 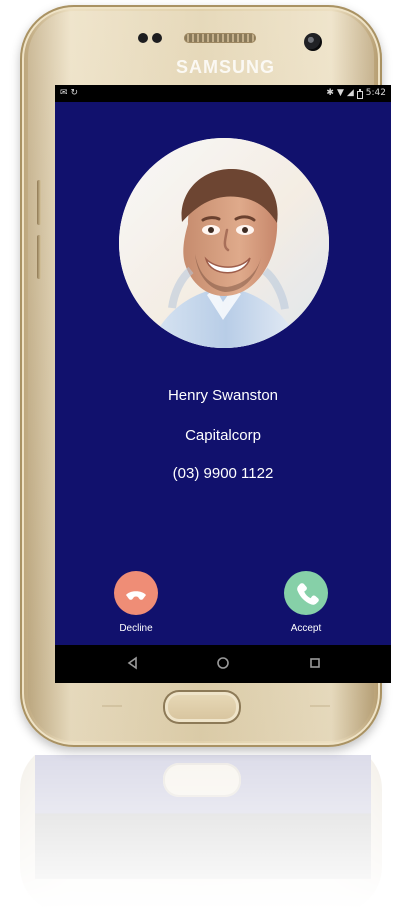 What do you see at coordinates (359, 93) in the screenshot?
I see `battery-icon` at bounding box center [359, 93].